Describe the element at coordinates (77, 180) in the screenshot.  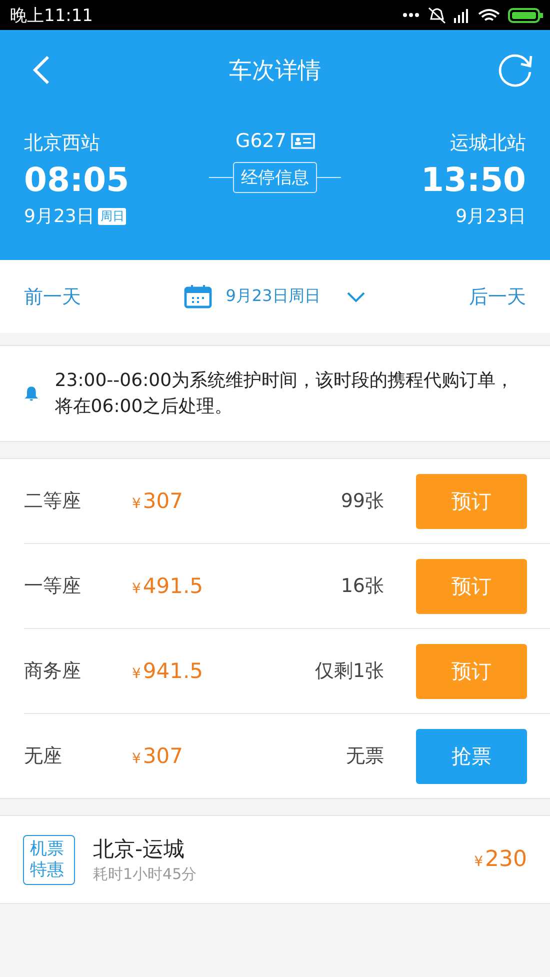
I see `departure-time: 08:05` at that location.